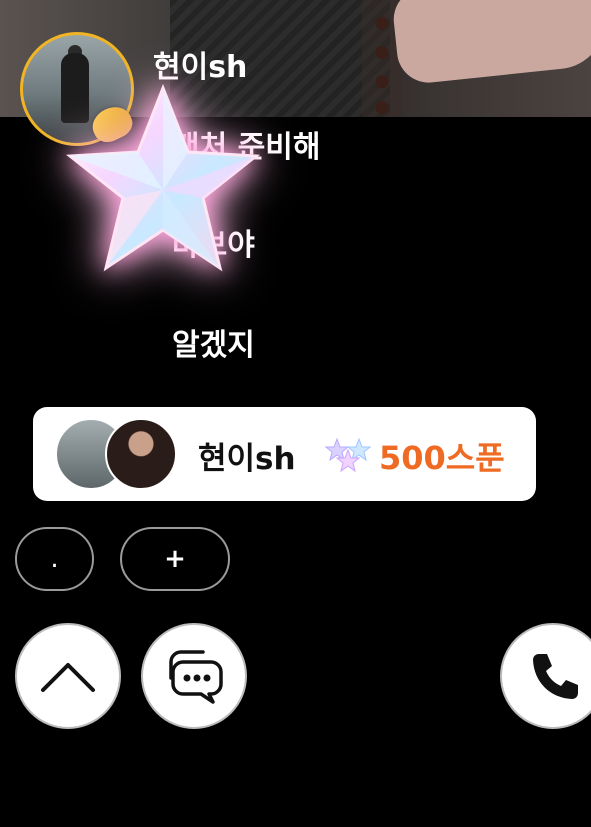 This screenshot has width=591, height=827. Describe the element at coordinates (555, 676) in the screenshot. I see `phone-icon` at that location.